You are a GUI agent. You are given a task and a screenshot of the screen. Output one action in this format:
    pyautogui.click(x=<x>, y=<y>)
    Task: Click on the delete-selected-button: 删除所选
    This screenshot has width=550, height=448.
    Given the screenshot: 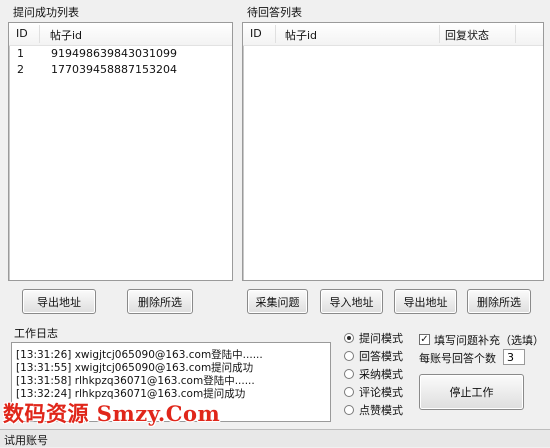 What is the action you would take?
    pyautogui.click(x=160, y=301)
    